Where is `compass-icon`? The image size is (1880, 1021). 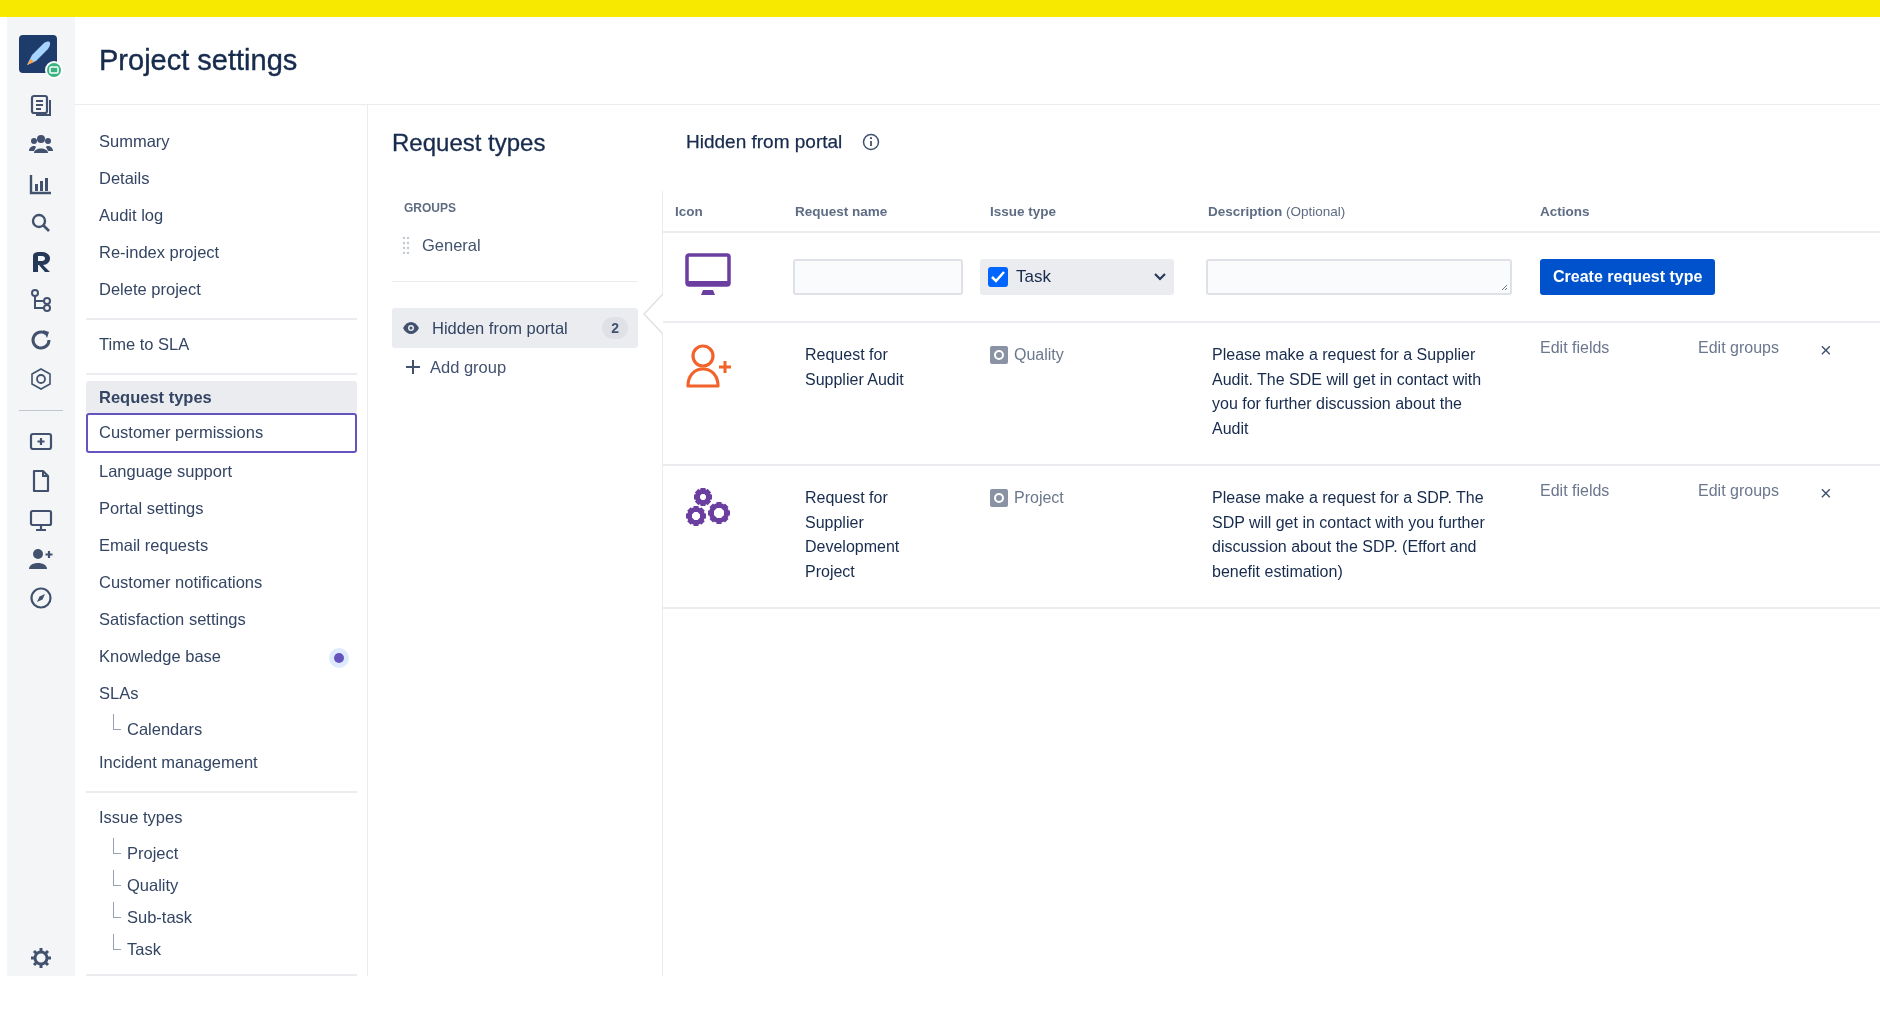
compass-icon is located at coordinates (41, 598).